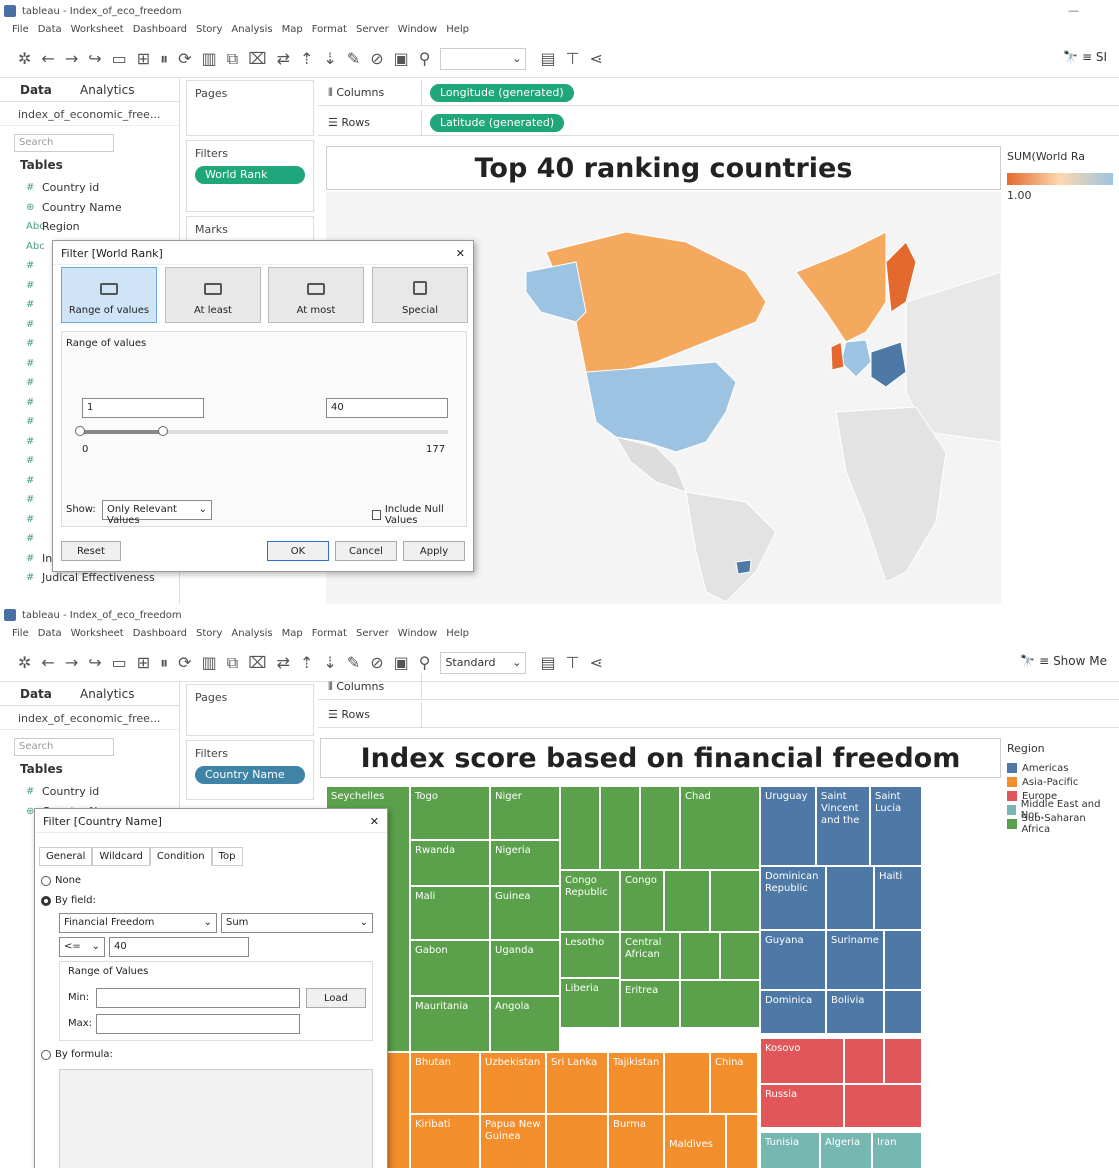 This screenshot has height=1168, width=1119. Describe the element at coordinates (450, 1024) in the screenshot. I see `treemap-tile: Mauritania` at that location.